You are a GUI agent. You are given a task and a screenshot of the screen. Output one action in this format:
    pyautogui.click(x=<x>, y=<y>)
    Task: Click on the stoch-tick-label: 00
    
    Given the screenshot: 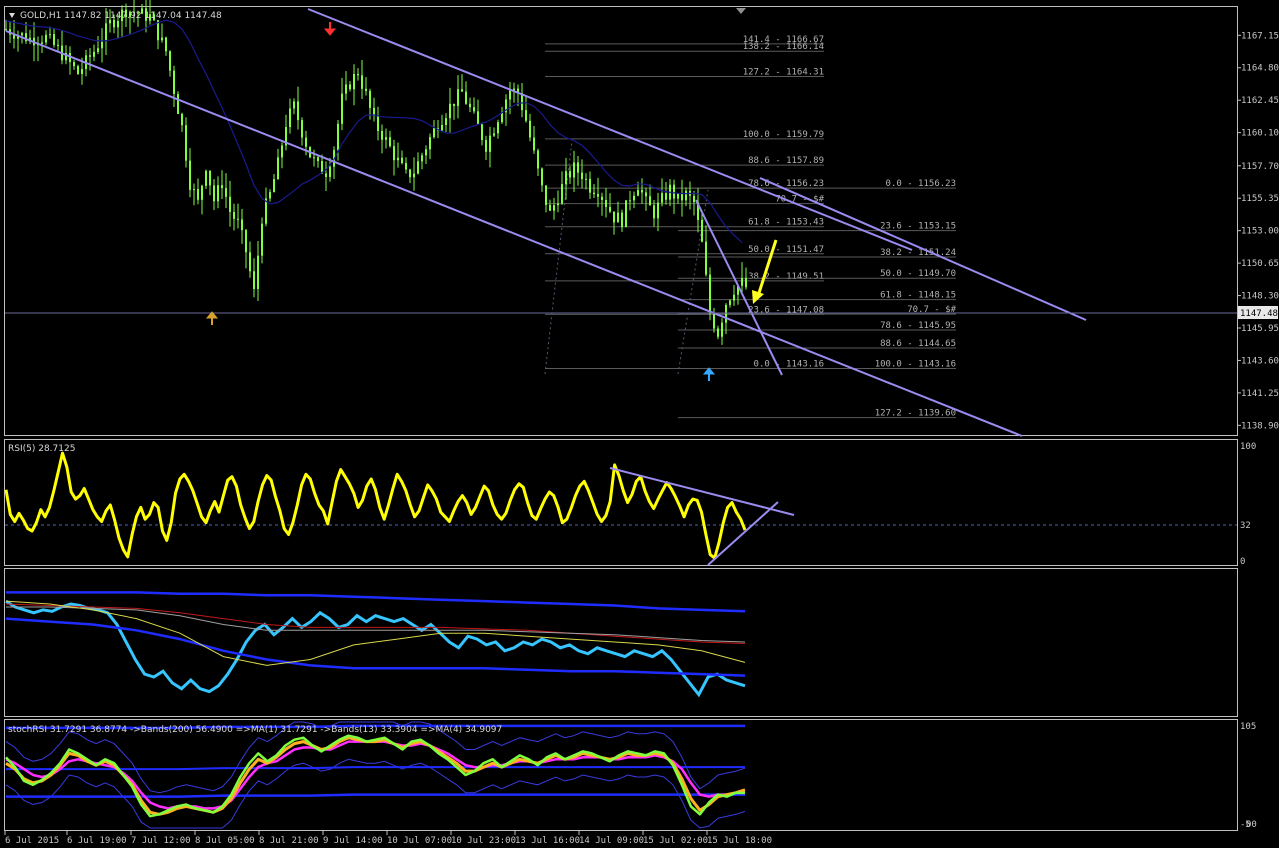 What is the action you would take?
    pyautogui.click(x=1251, y=825)
    